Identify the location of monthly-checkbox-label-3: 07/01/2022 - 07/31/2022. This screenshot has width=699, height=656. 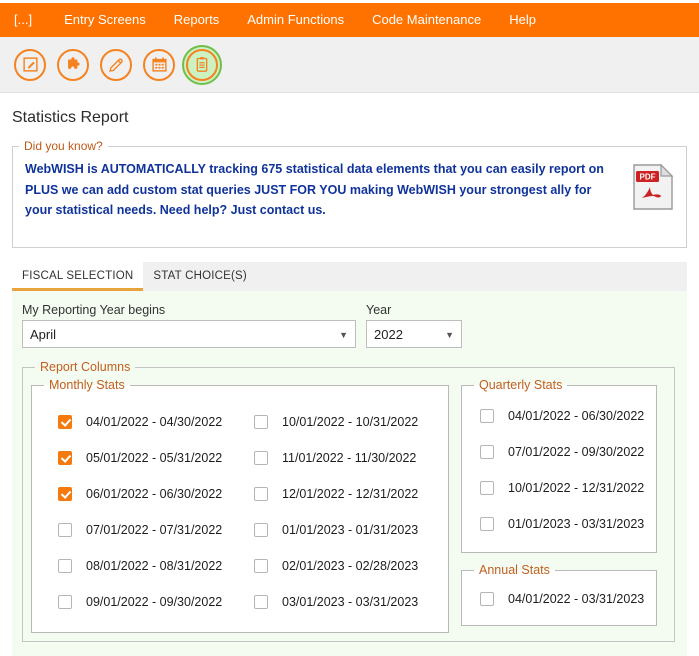
(154, 530).